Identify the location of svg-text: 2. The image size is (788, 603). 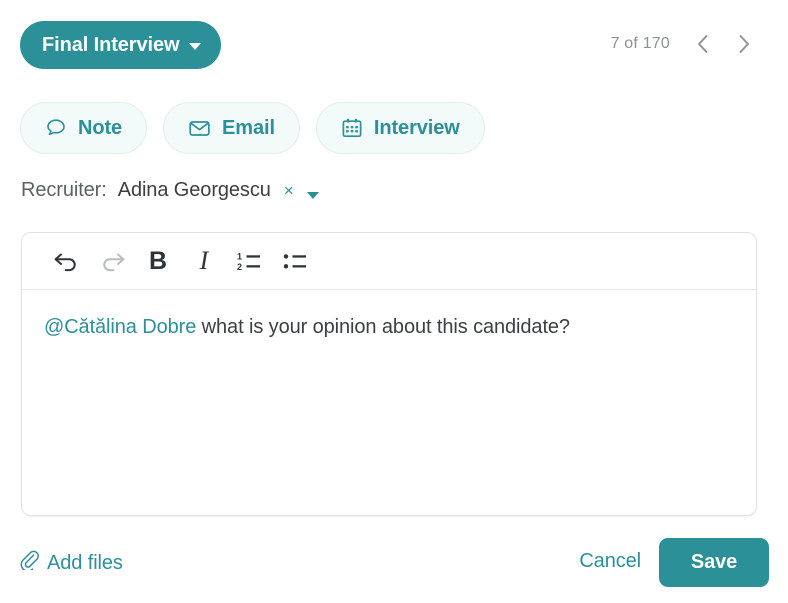
(239, 267).